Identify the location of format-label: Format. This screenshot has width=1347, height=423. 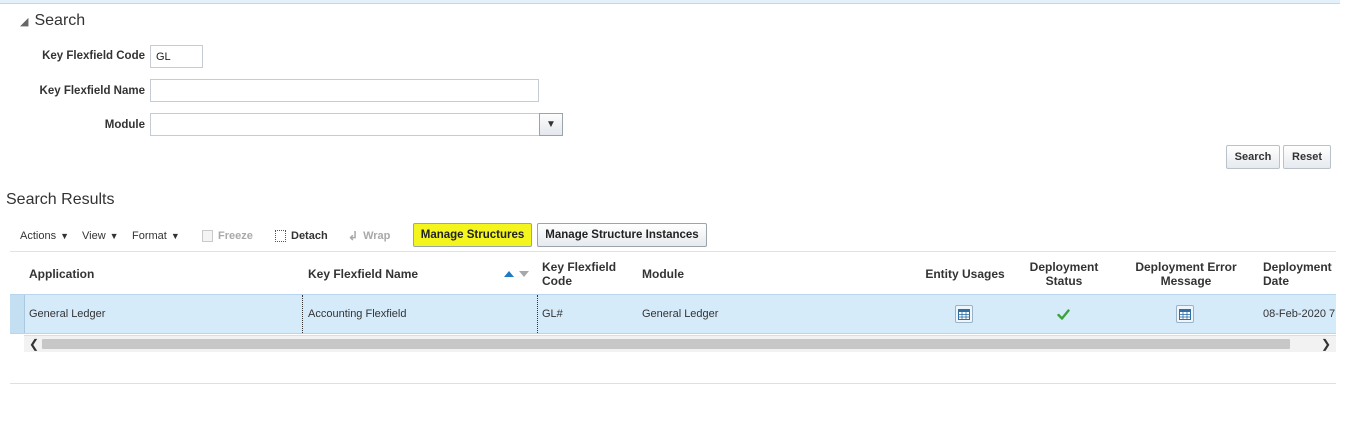
(149, 236).